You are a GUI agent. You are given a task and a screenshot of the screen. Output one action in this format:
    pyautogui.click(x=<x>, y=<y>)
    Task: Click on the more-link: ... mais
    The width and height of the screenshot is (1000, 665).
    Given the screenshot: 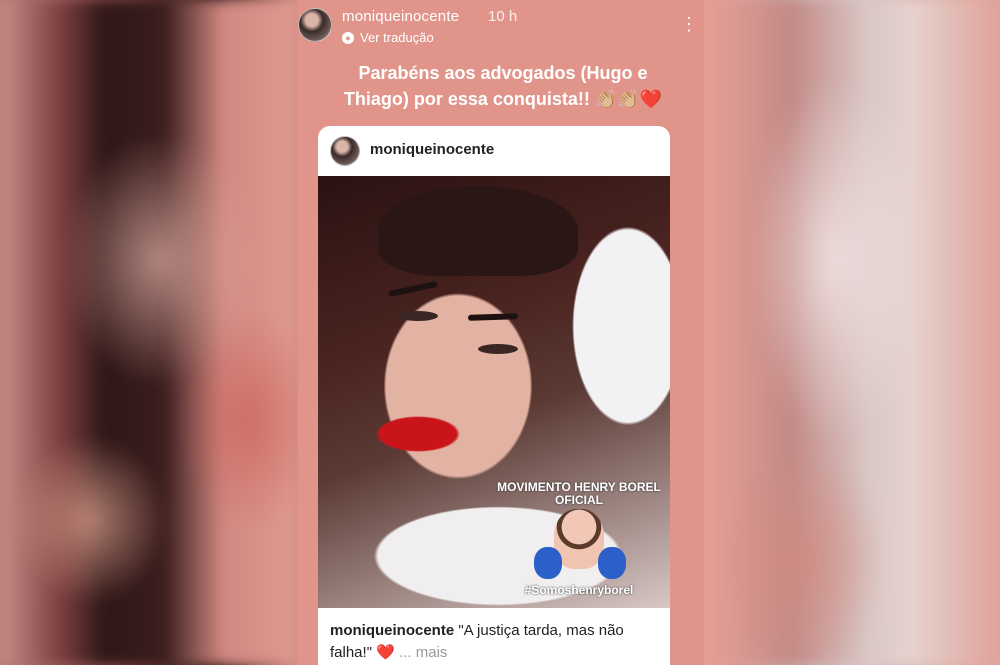 What is the action you would take?
    pyautogui.click(x=423, y=652)
    